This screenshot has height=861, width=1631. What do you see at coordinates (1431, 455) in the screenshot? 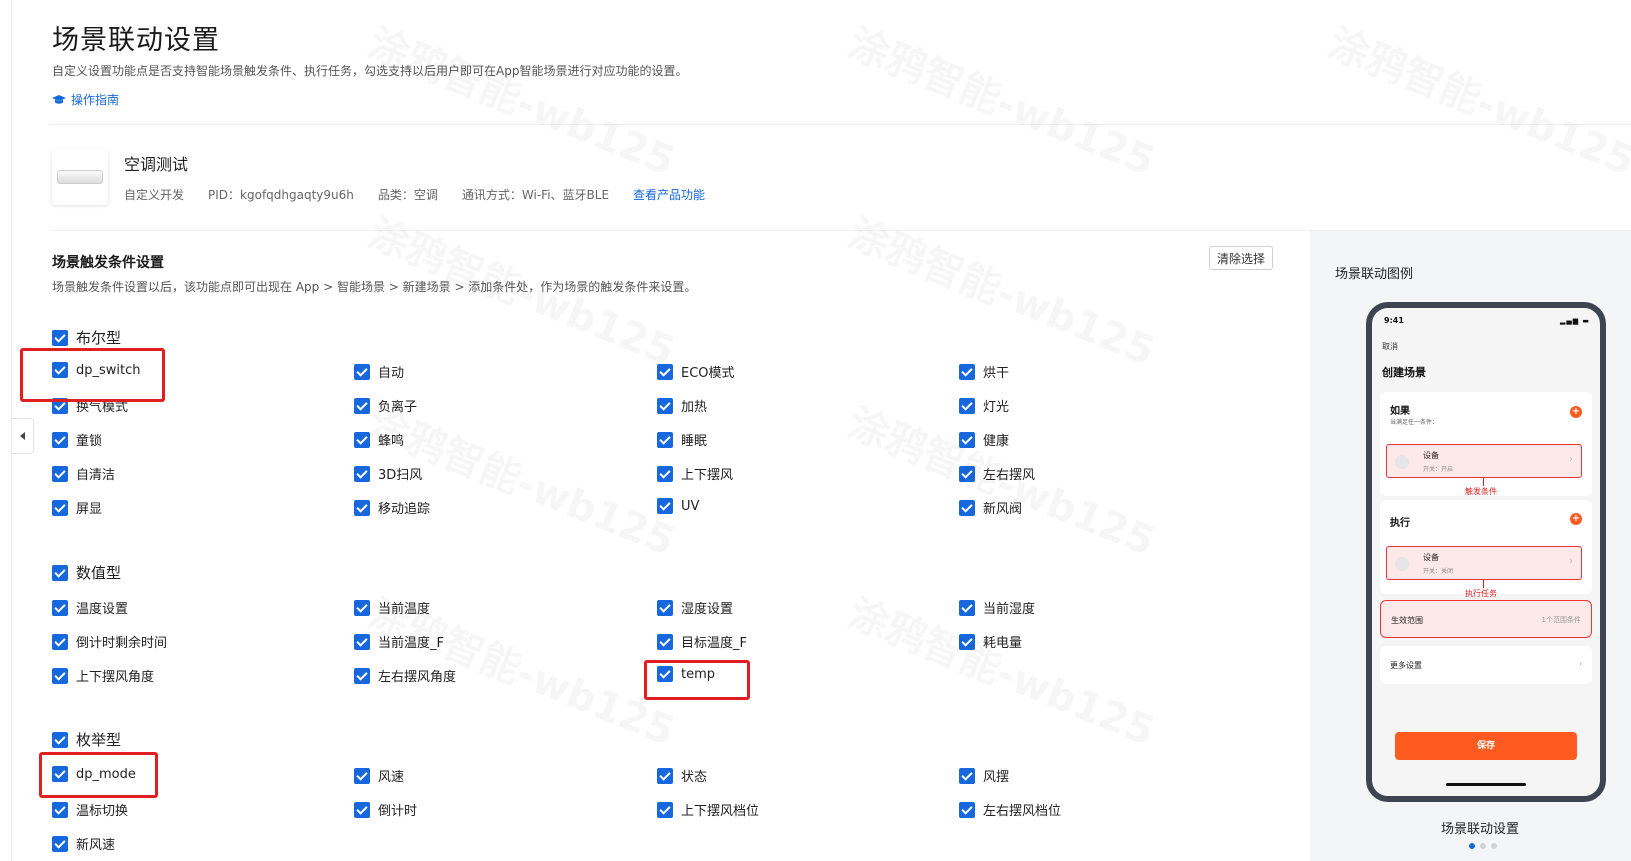
I see `device-name: 设备` at bounding box center [1431, 455].